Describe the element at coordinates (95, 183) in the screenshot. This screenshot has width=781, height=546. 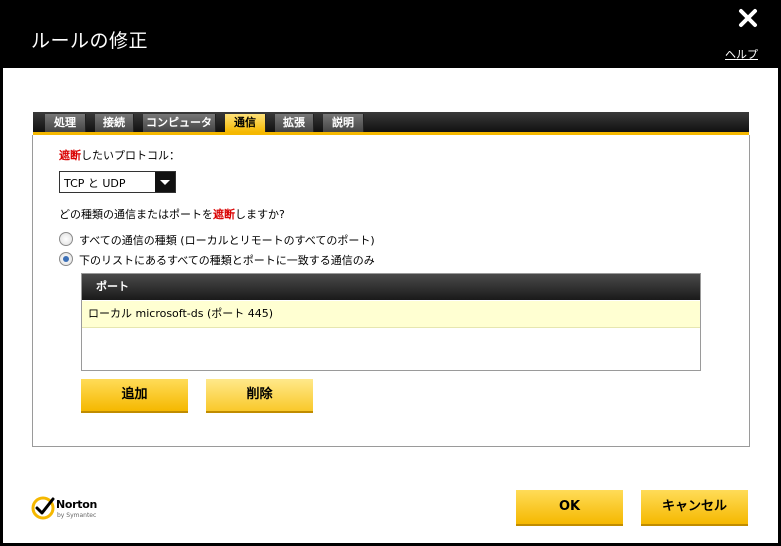
I see `protocol-select-value: TCP と UDP` at that location.